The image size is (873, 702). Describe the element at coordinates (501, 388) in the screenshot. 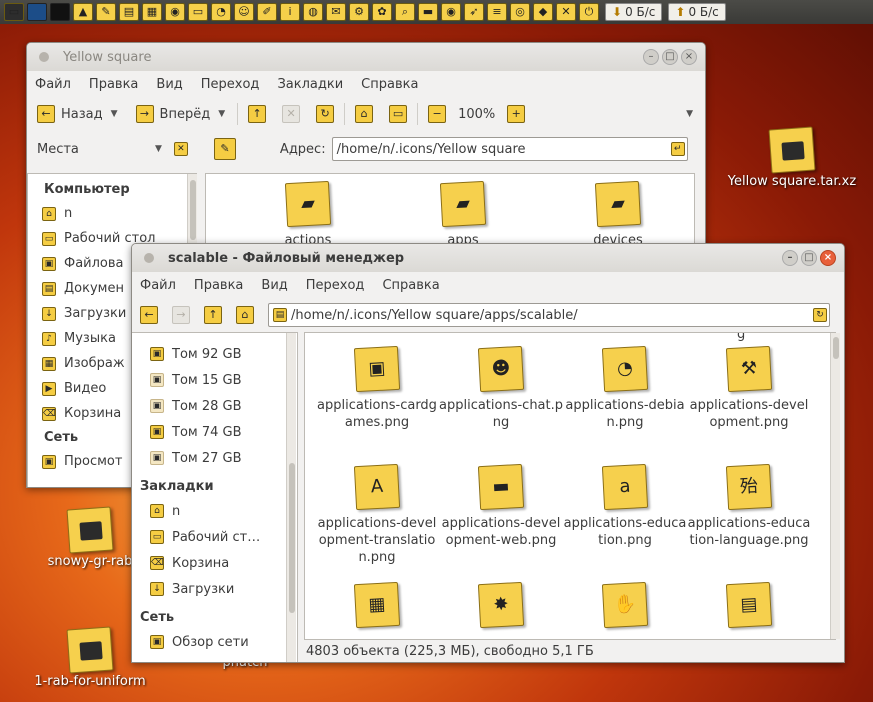

I see `file-item: ☻ applications-chat.png` at that location.